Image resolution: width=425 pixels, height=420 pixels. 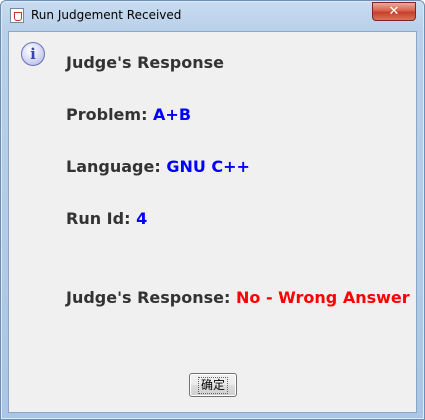 What do you see at coordinates (33, 54) in the screenshot?
I see `info-icon: i` at bounding box center [33, 54].